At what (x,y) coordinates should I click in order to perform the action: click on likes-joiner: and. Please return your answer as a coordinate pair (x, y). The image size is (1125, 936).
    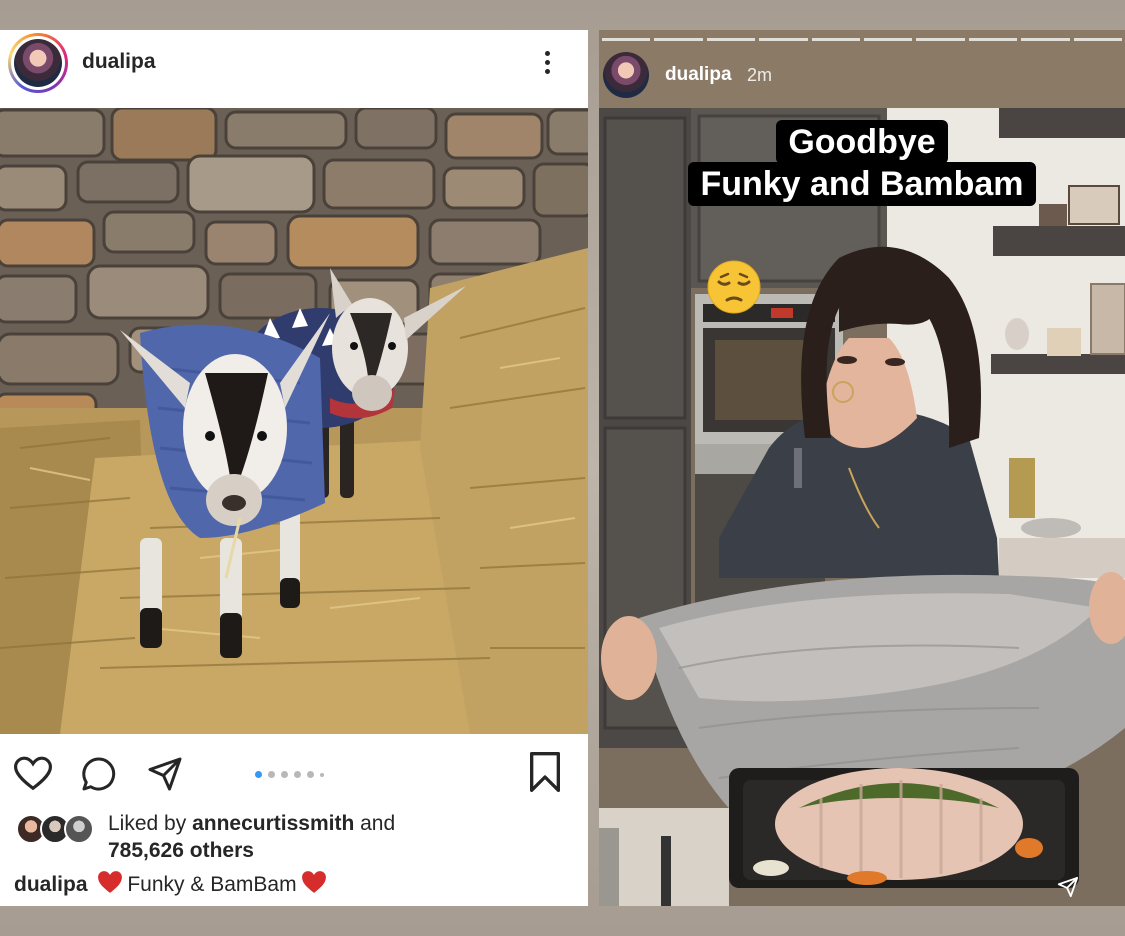
    Looking at the image, I should click on (378, 823).